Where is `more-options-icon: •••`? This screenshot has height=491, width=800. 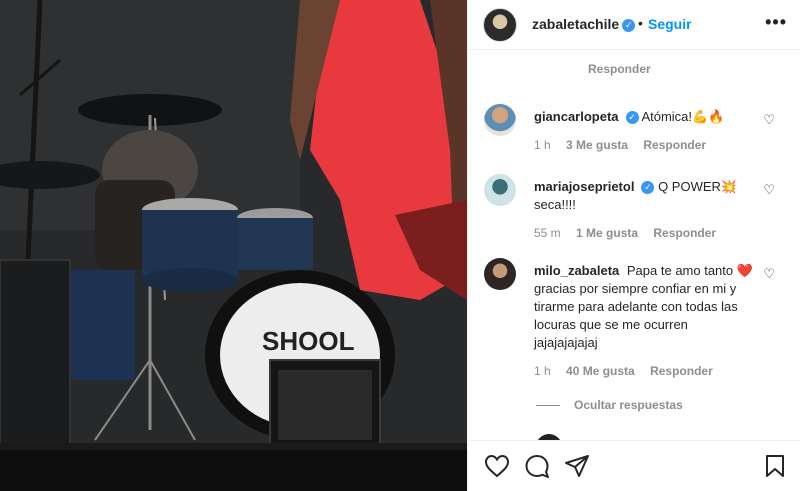
more-options-icon: ••• is located at coordinates (776, 22).